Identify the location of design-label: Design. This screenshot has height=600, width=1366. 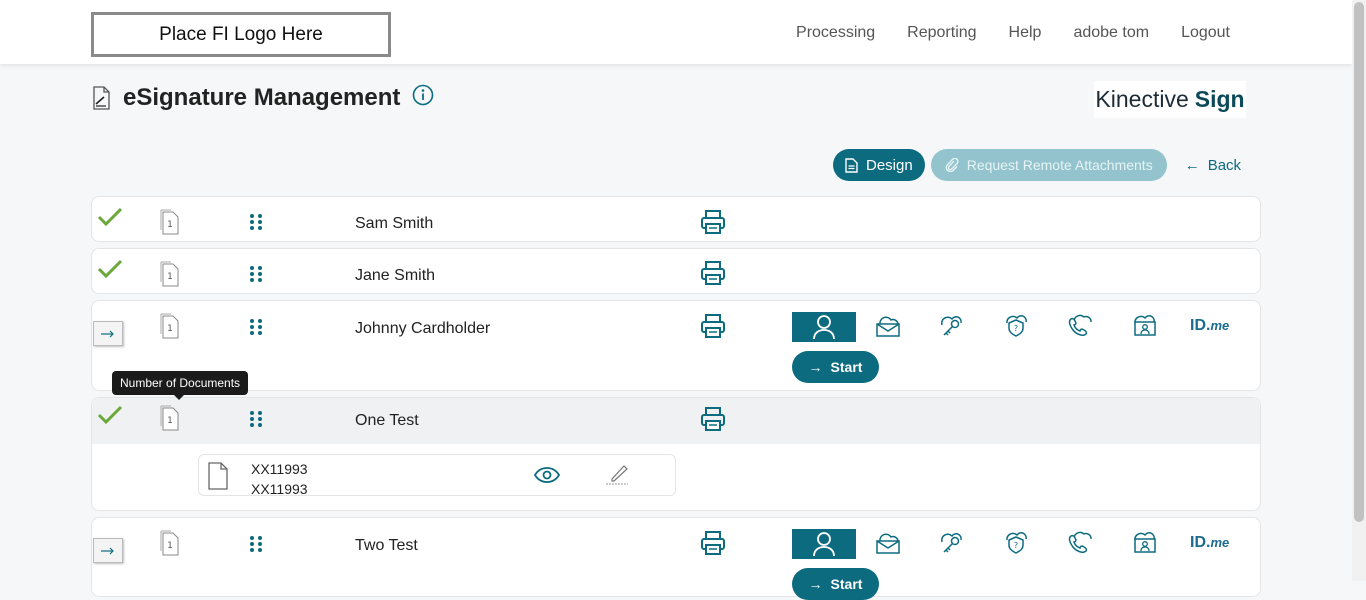
(889, 165).